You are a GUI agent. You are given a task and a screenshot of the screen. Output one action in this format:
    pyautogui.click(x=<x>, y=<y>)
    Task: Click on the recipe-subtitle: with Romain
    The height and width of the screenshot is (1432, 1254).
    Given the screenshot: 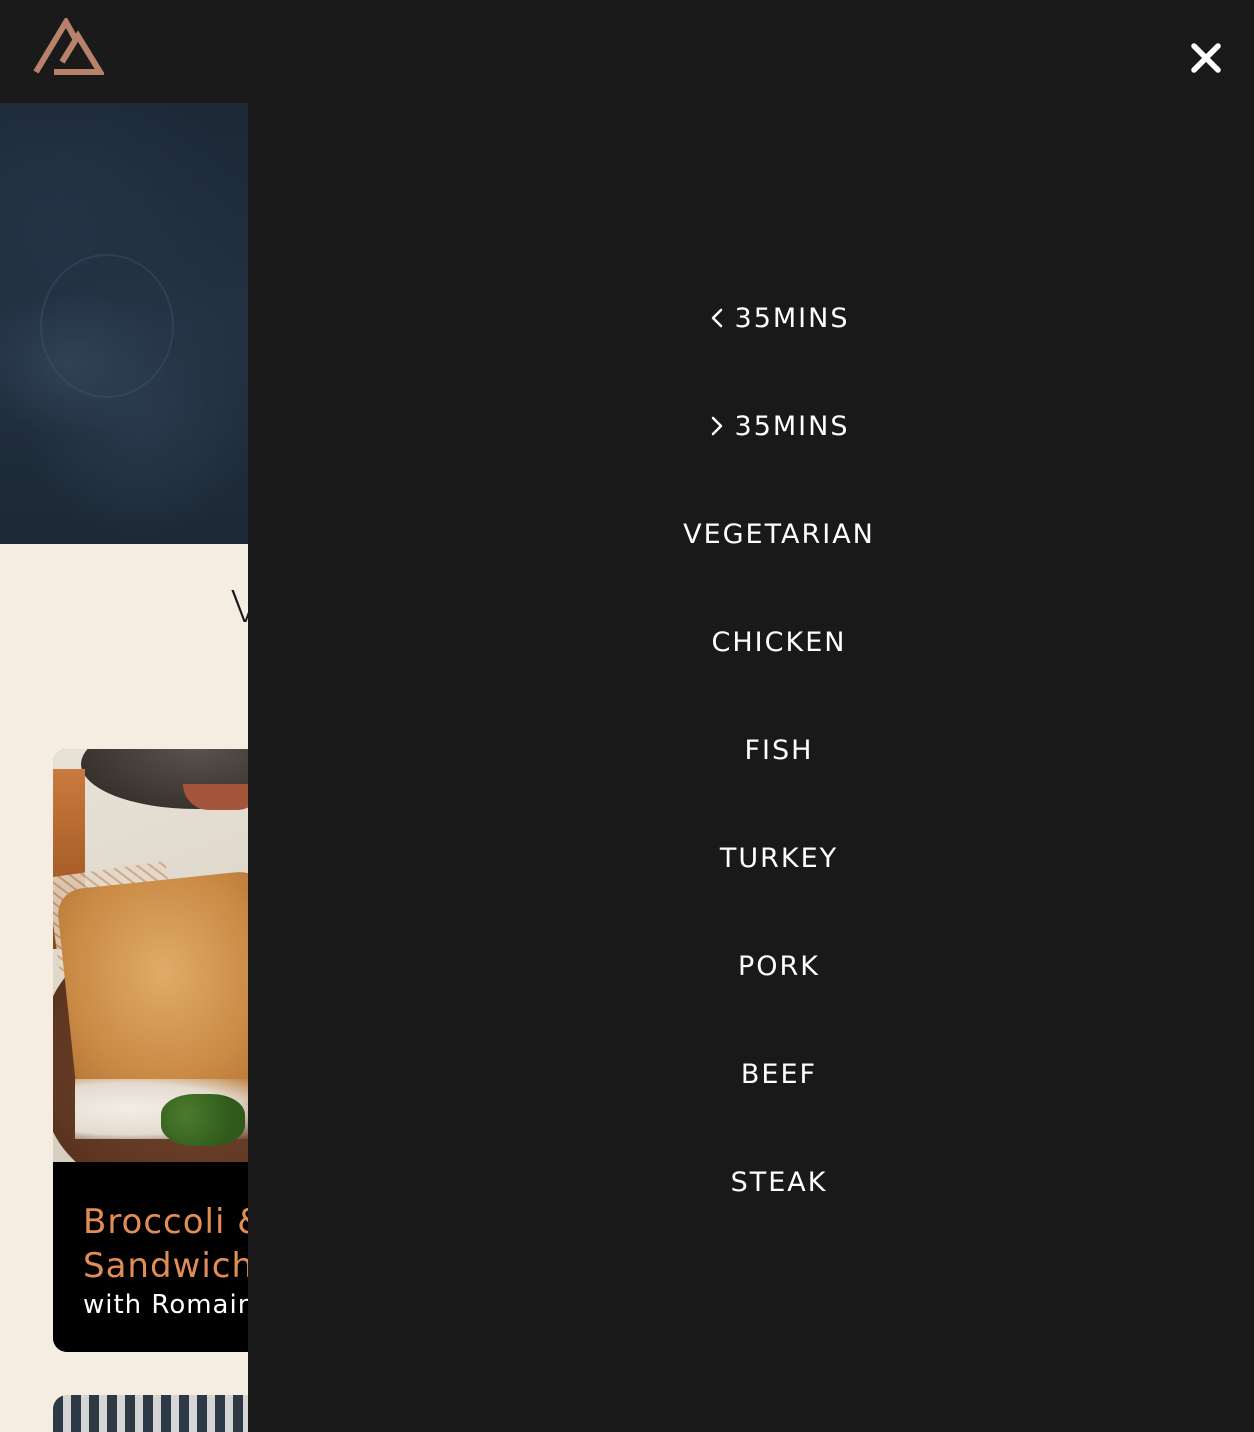 What is the action you would take?
    pyautogui.click(x=169, y=1305)
    